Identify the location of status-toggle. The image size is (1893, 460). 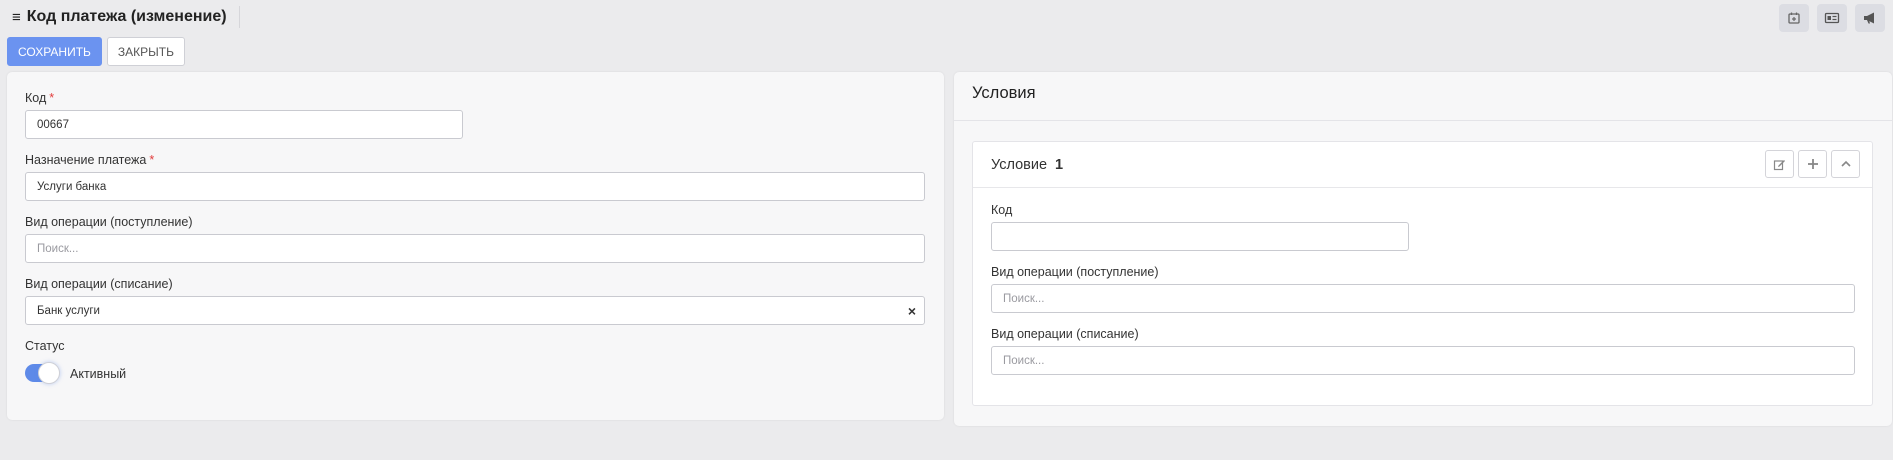
(42, 373).